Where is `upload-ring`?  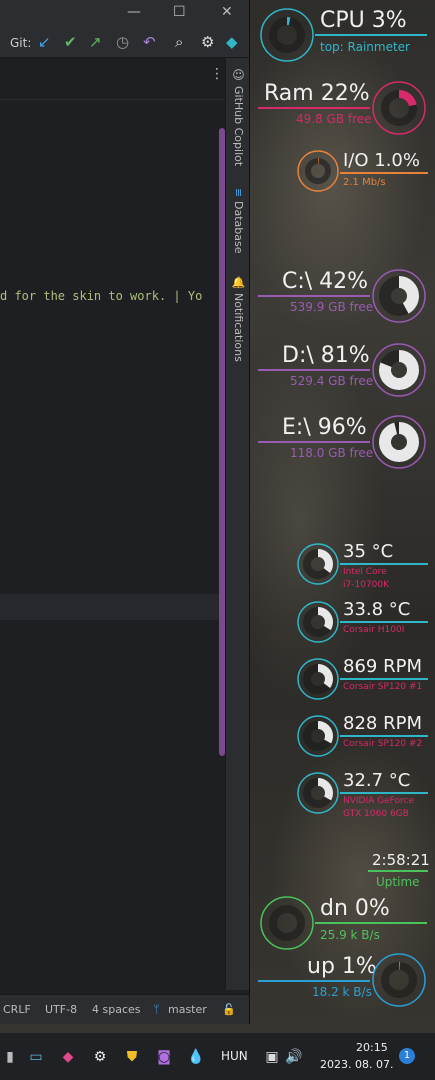 upload-ring is located at coordinates (399, 980).